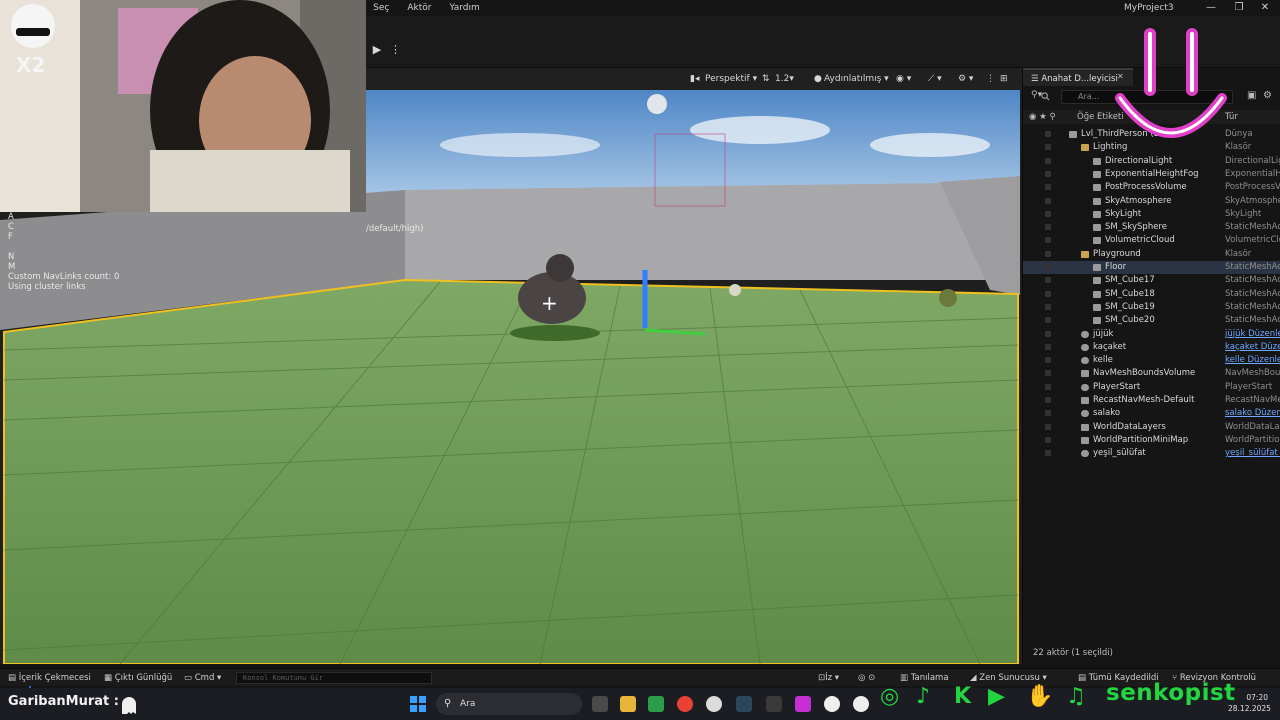  What do you see at coordinates (1251, 95) in the screenshot?
I see `add-folder-icon: ▣` at bounding box center [1251, 95].